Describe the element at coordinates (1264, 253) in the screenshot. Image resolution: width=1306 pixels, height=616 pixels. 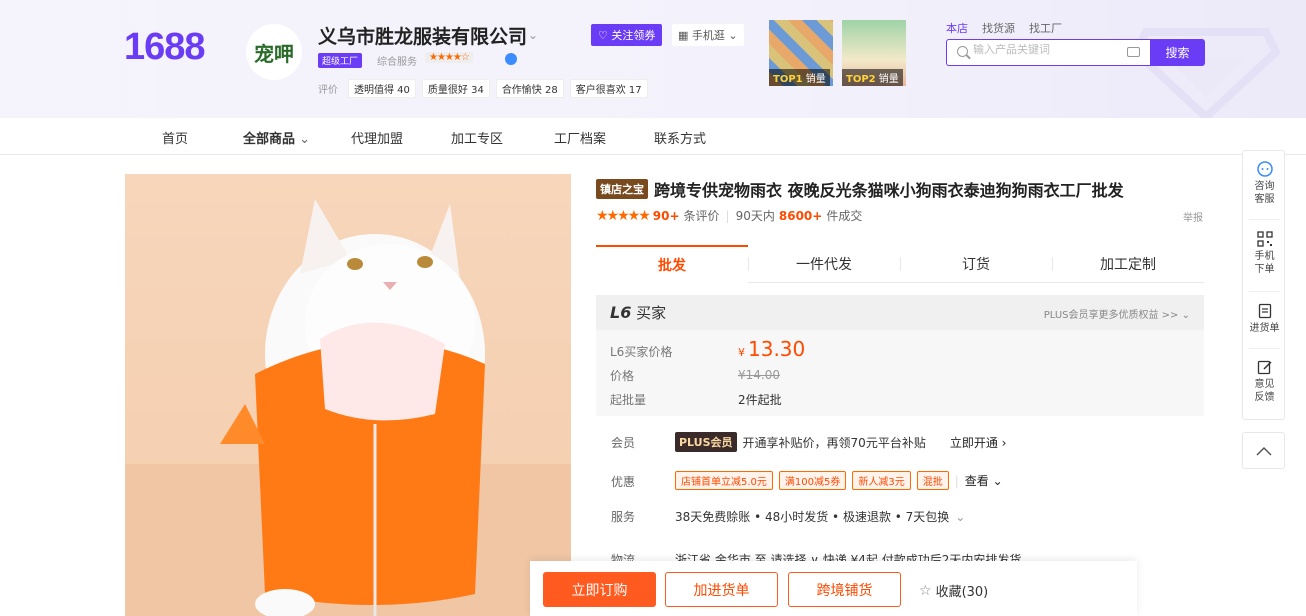
I see `sidebar-item-mobile-order: 手机下单` at that location.